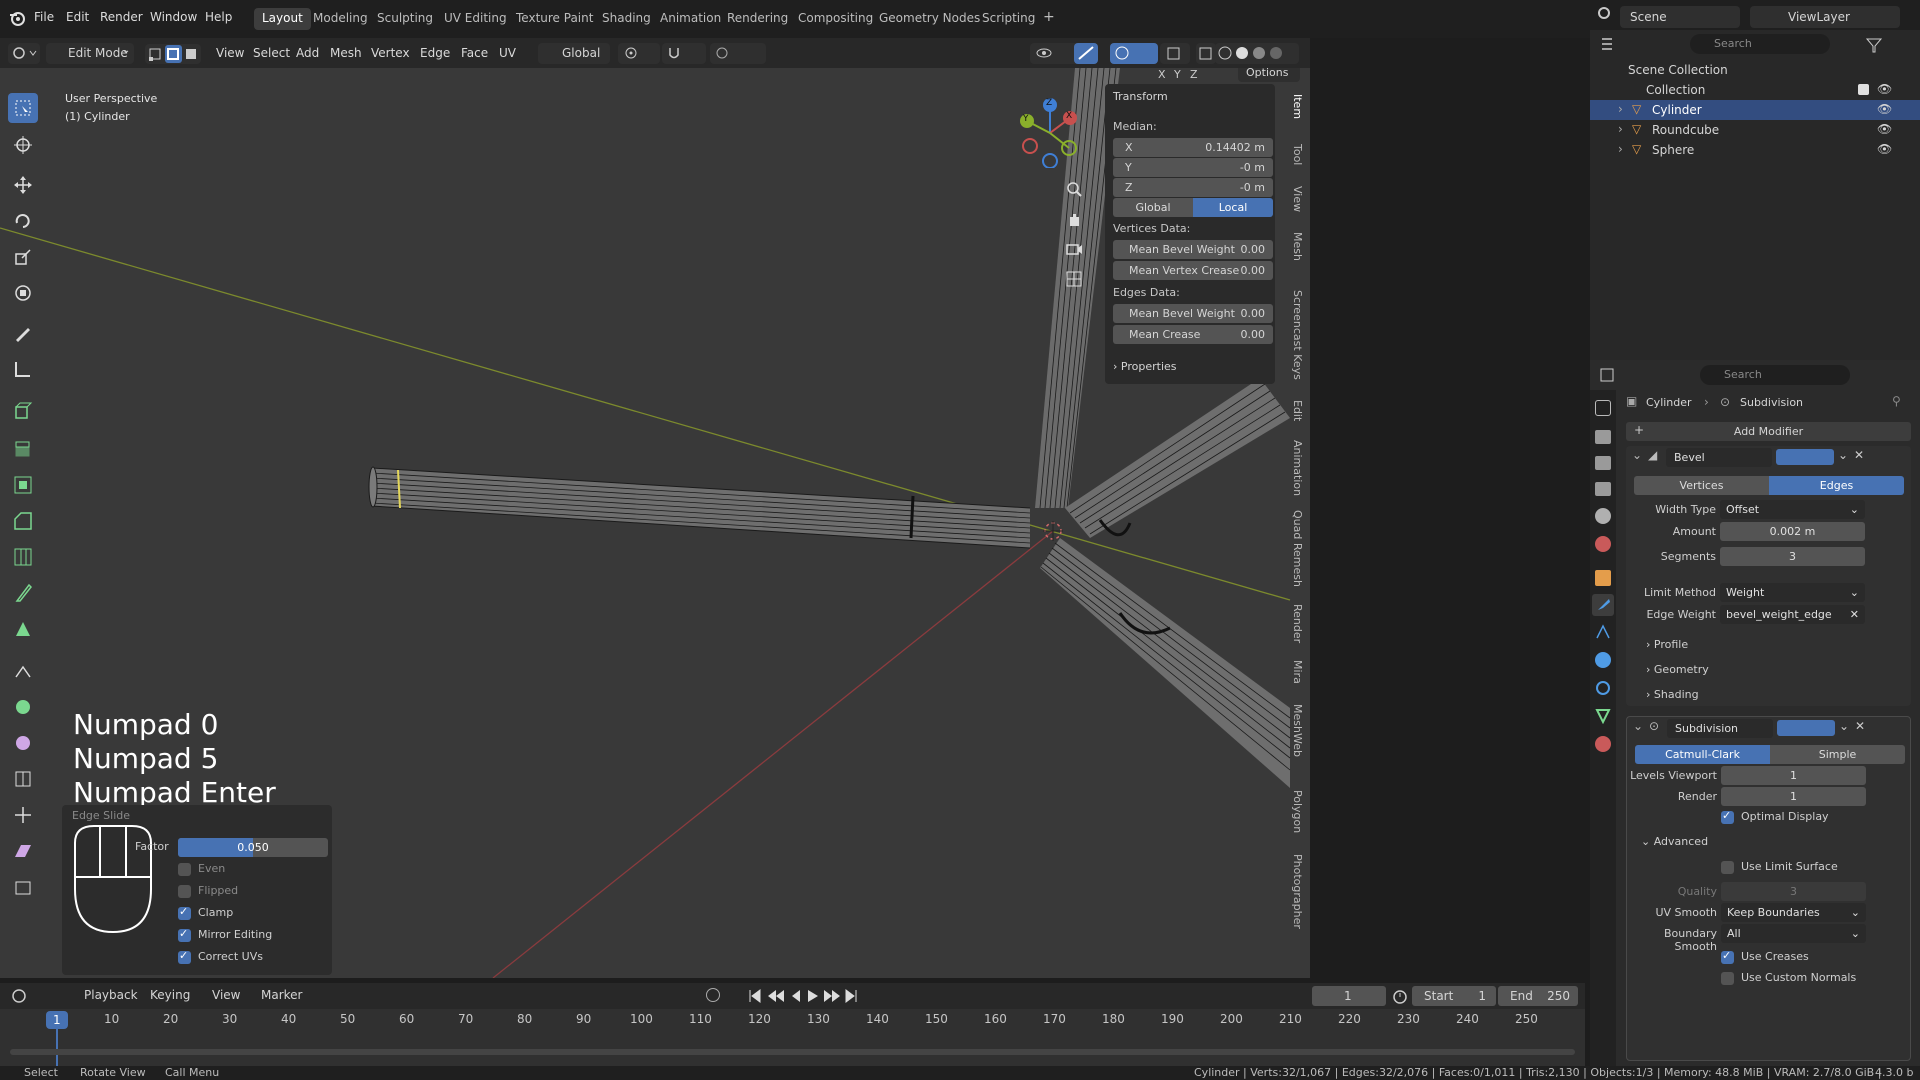  I want to click on scene-tab-icon, so click(1603, 516).